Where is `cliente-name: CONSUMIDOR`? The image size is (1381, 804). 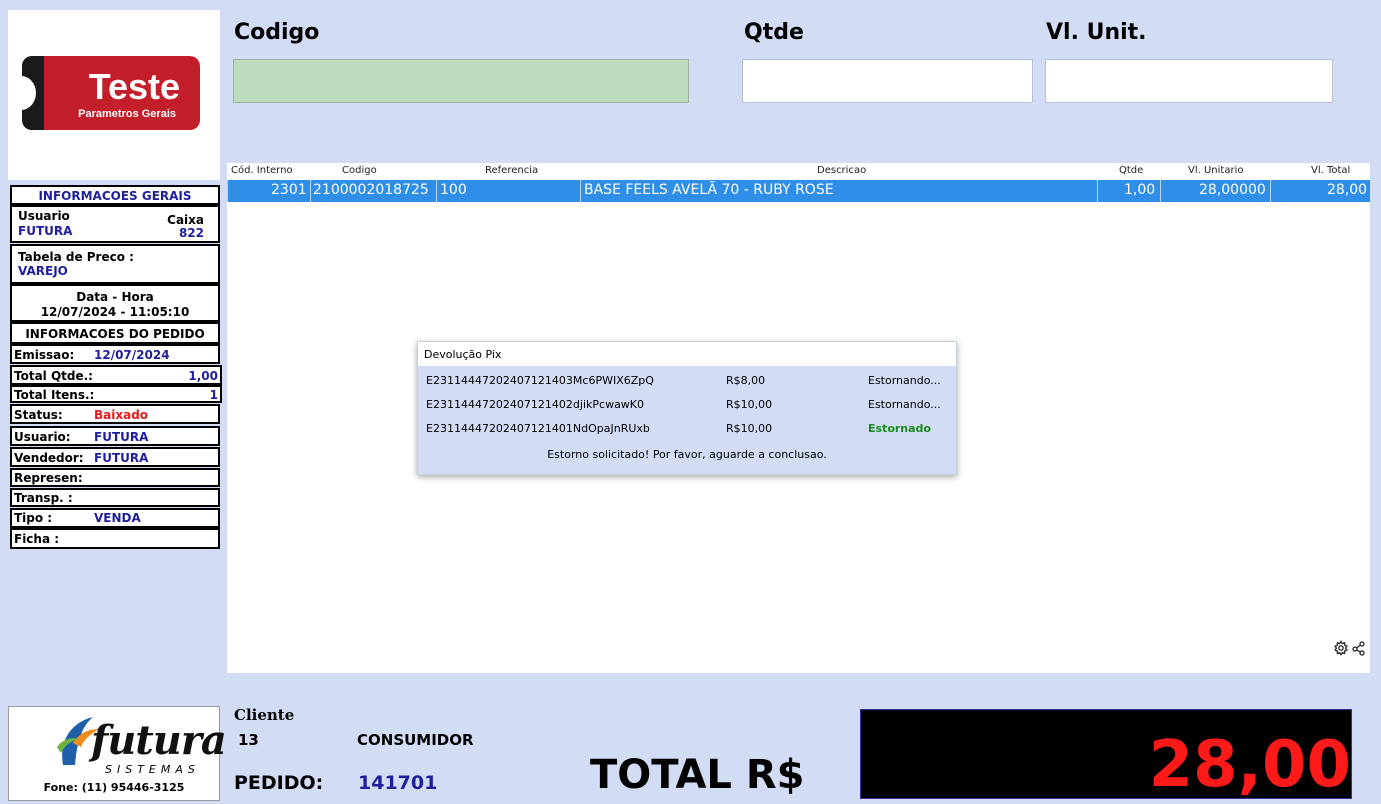
cliente-name: CONSUMIDOR is located at coordinates (415, 740).